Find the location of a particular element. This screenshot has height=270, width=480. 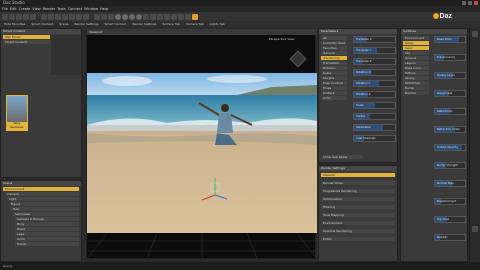

scale-tool-icon is located at coordinates (58, 16).